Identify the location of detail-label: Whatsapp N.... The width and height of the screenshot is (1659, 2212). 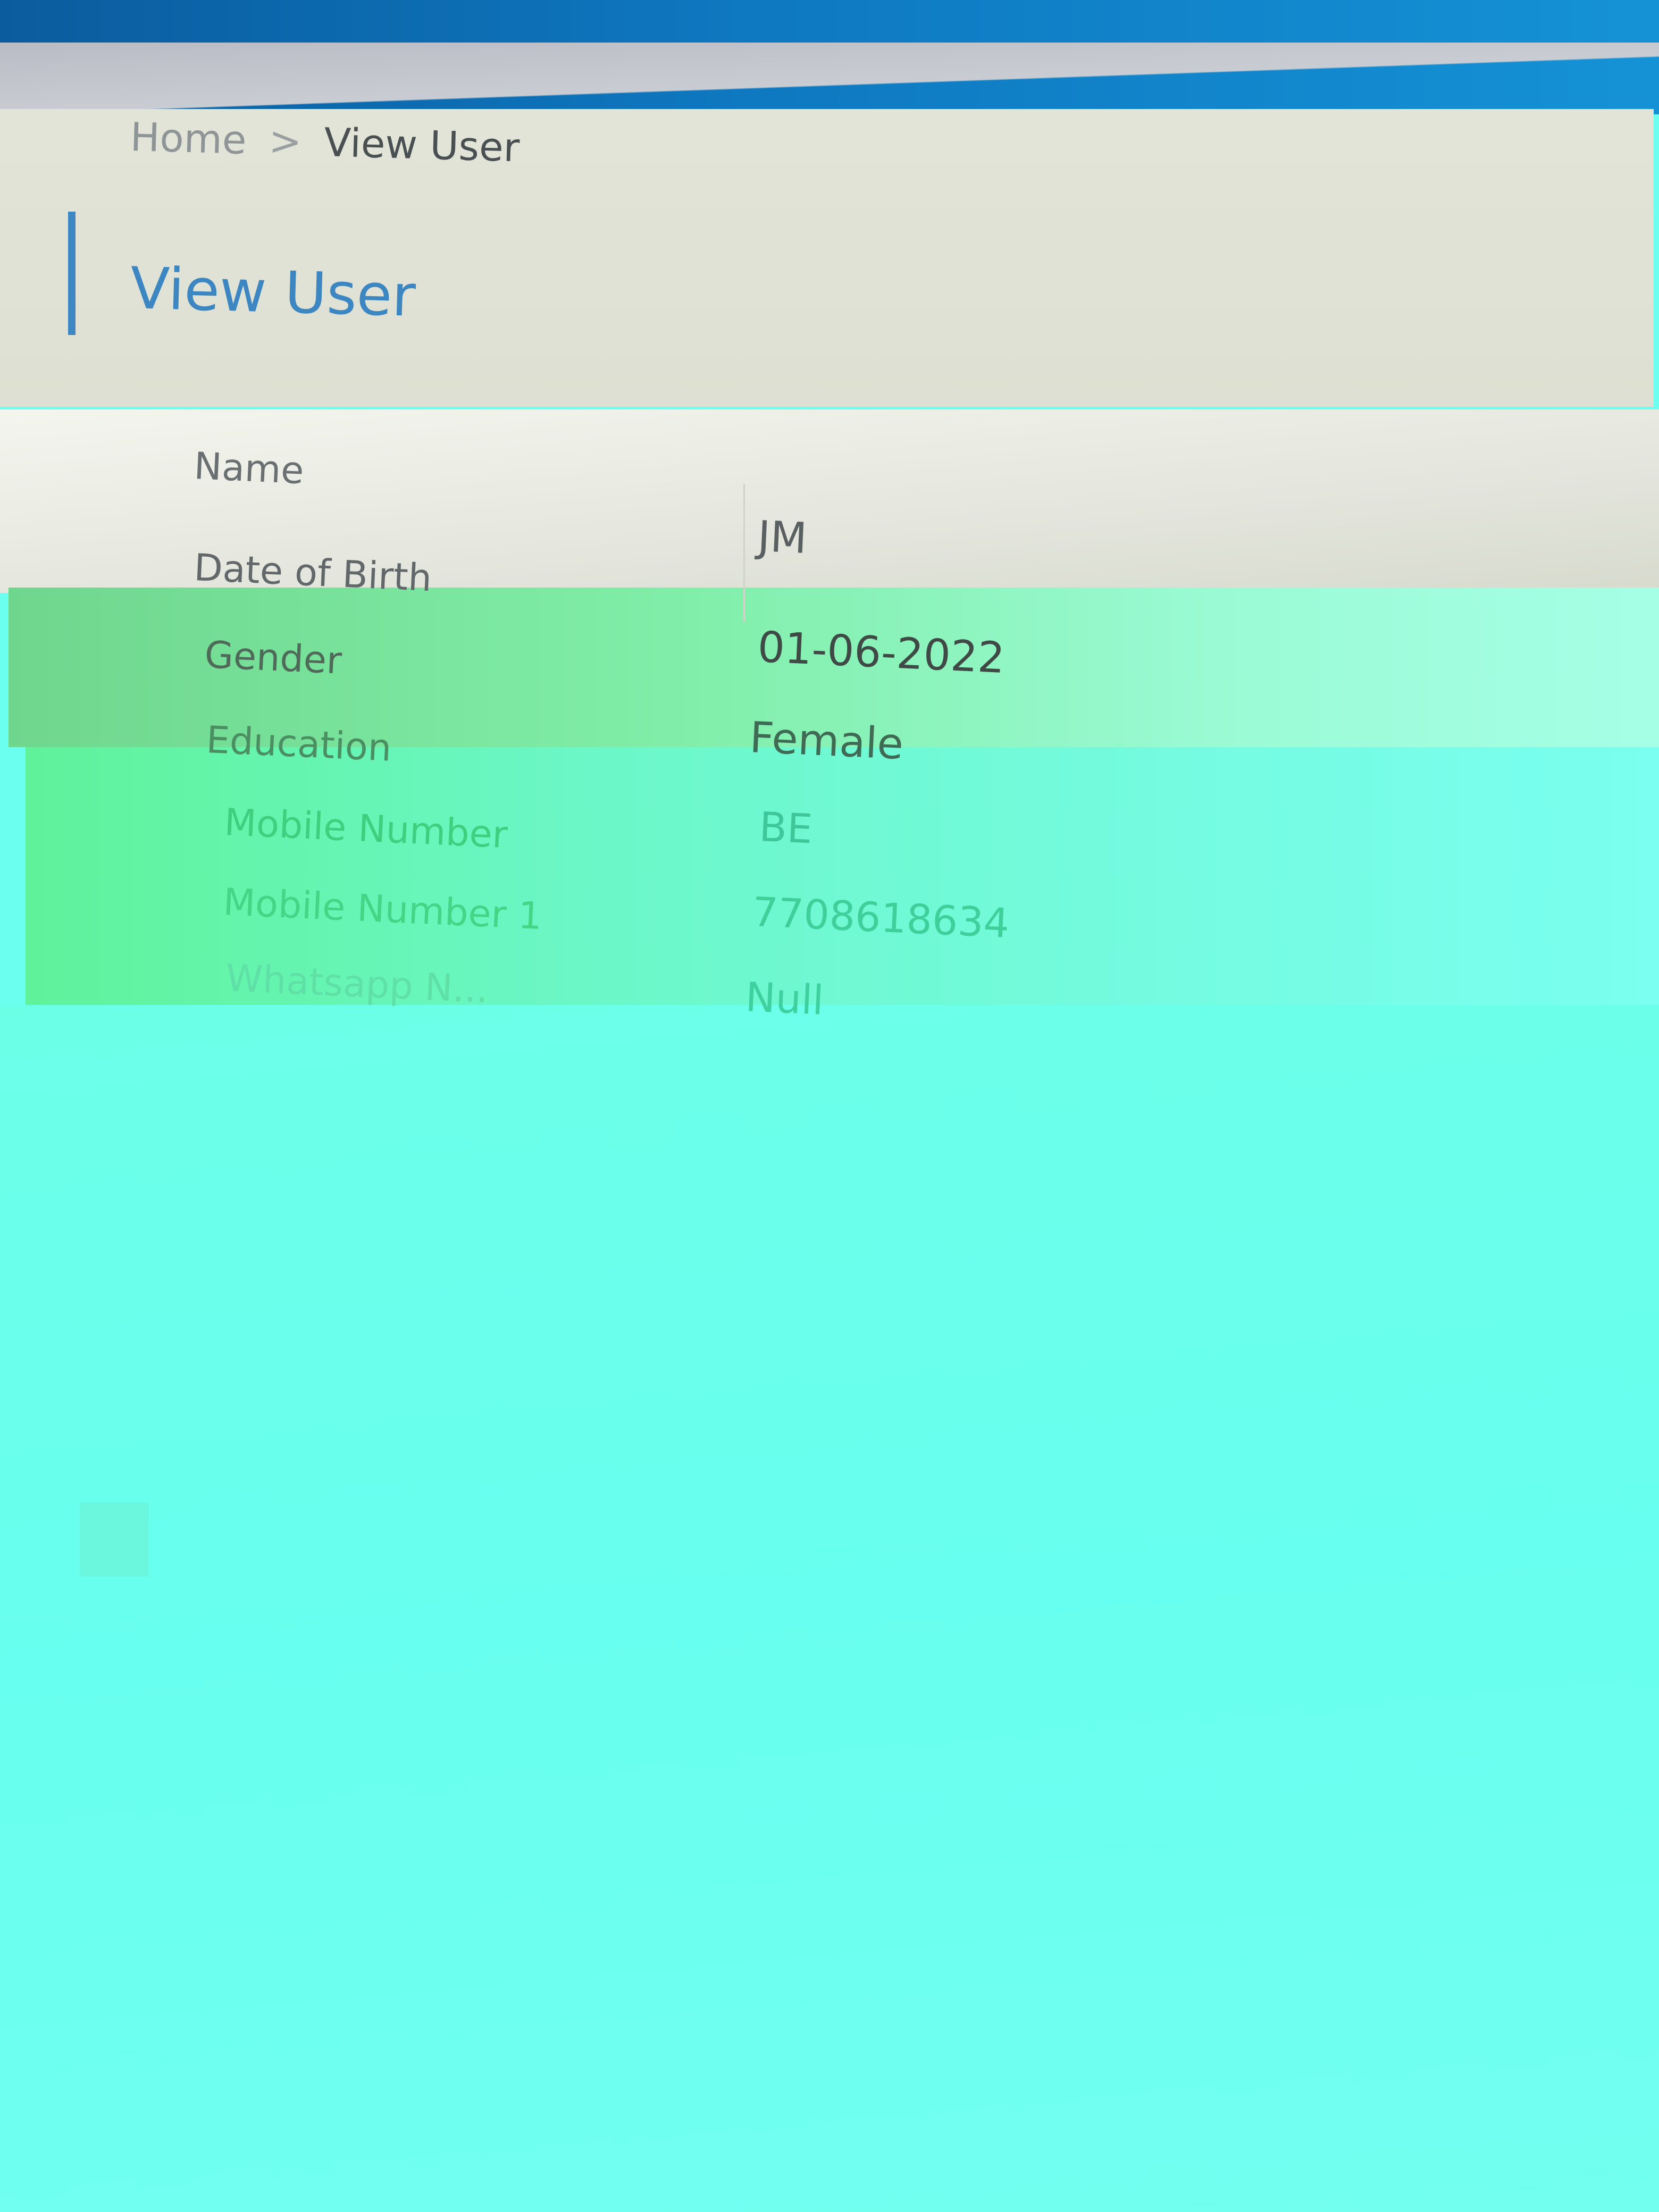
(357, 984).